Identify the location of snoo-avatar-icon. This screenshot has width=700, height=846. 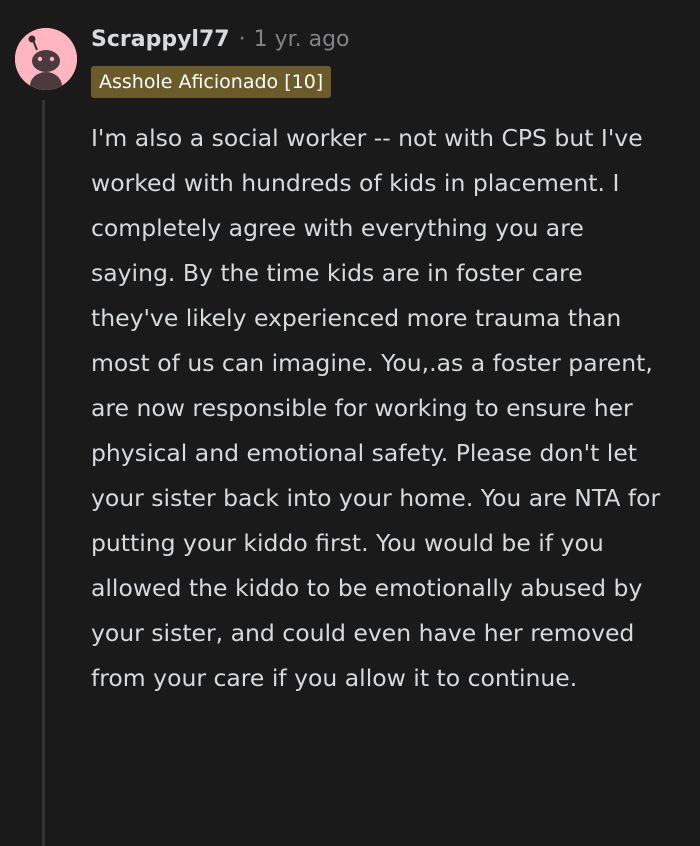
(46, 59).